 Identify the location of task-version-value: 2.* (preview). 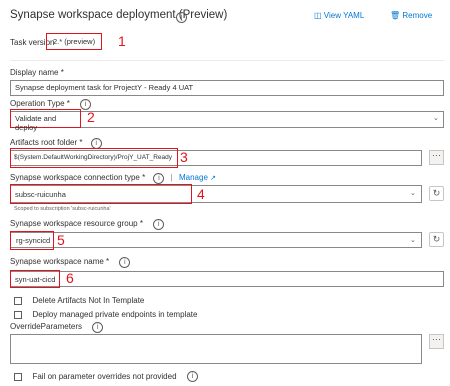
(74, 41).